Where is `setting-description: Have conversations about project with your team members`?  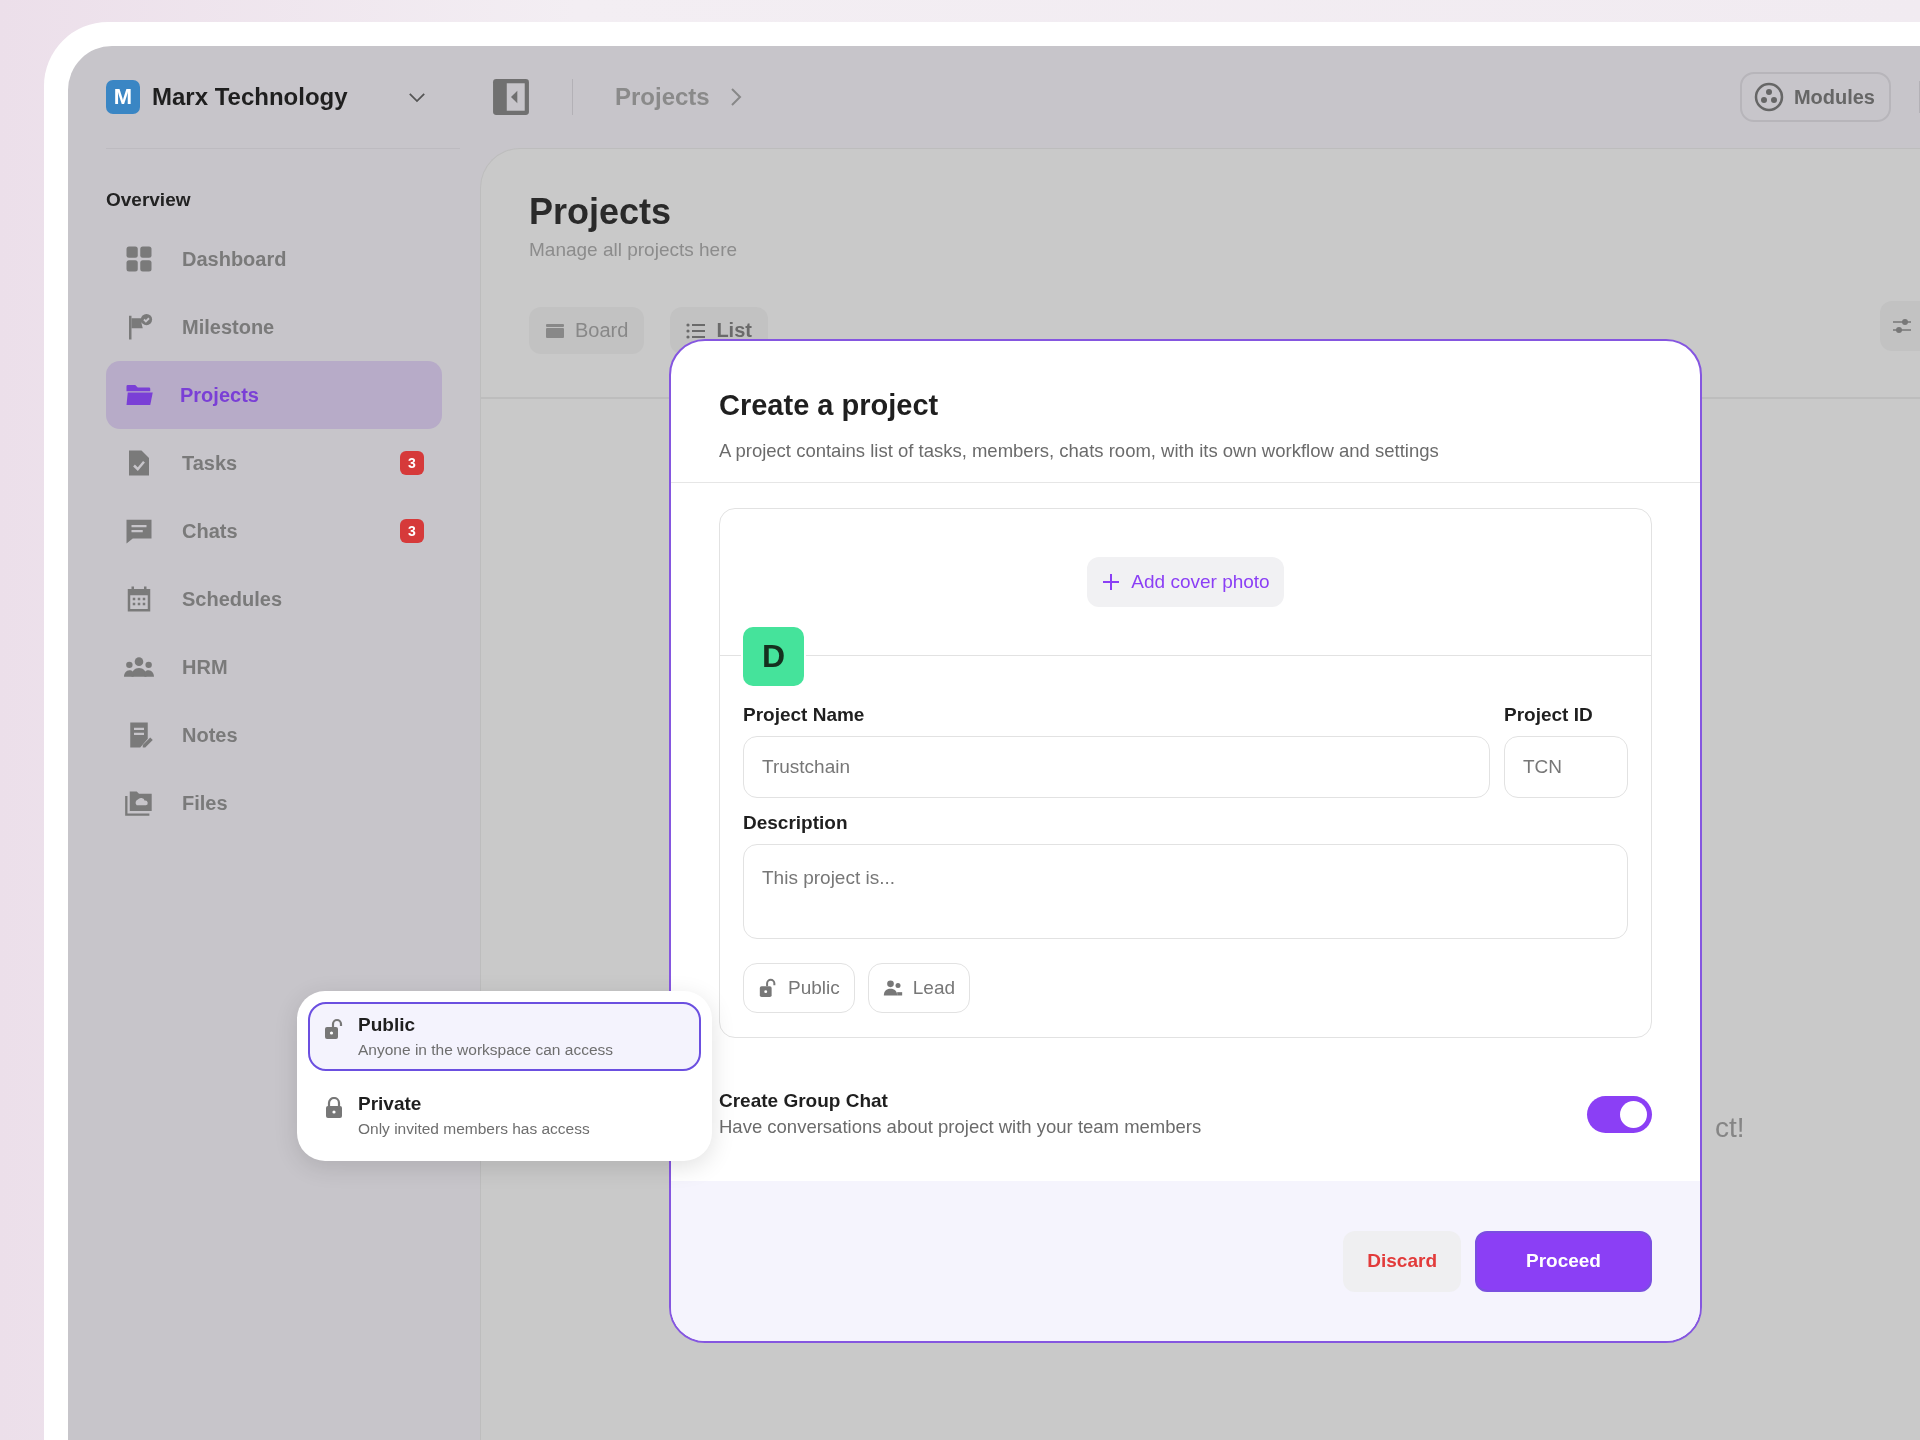 setting-description: Have conversations about project with your team members is located at coordinates (961, 1127).